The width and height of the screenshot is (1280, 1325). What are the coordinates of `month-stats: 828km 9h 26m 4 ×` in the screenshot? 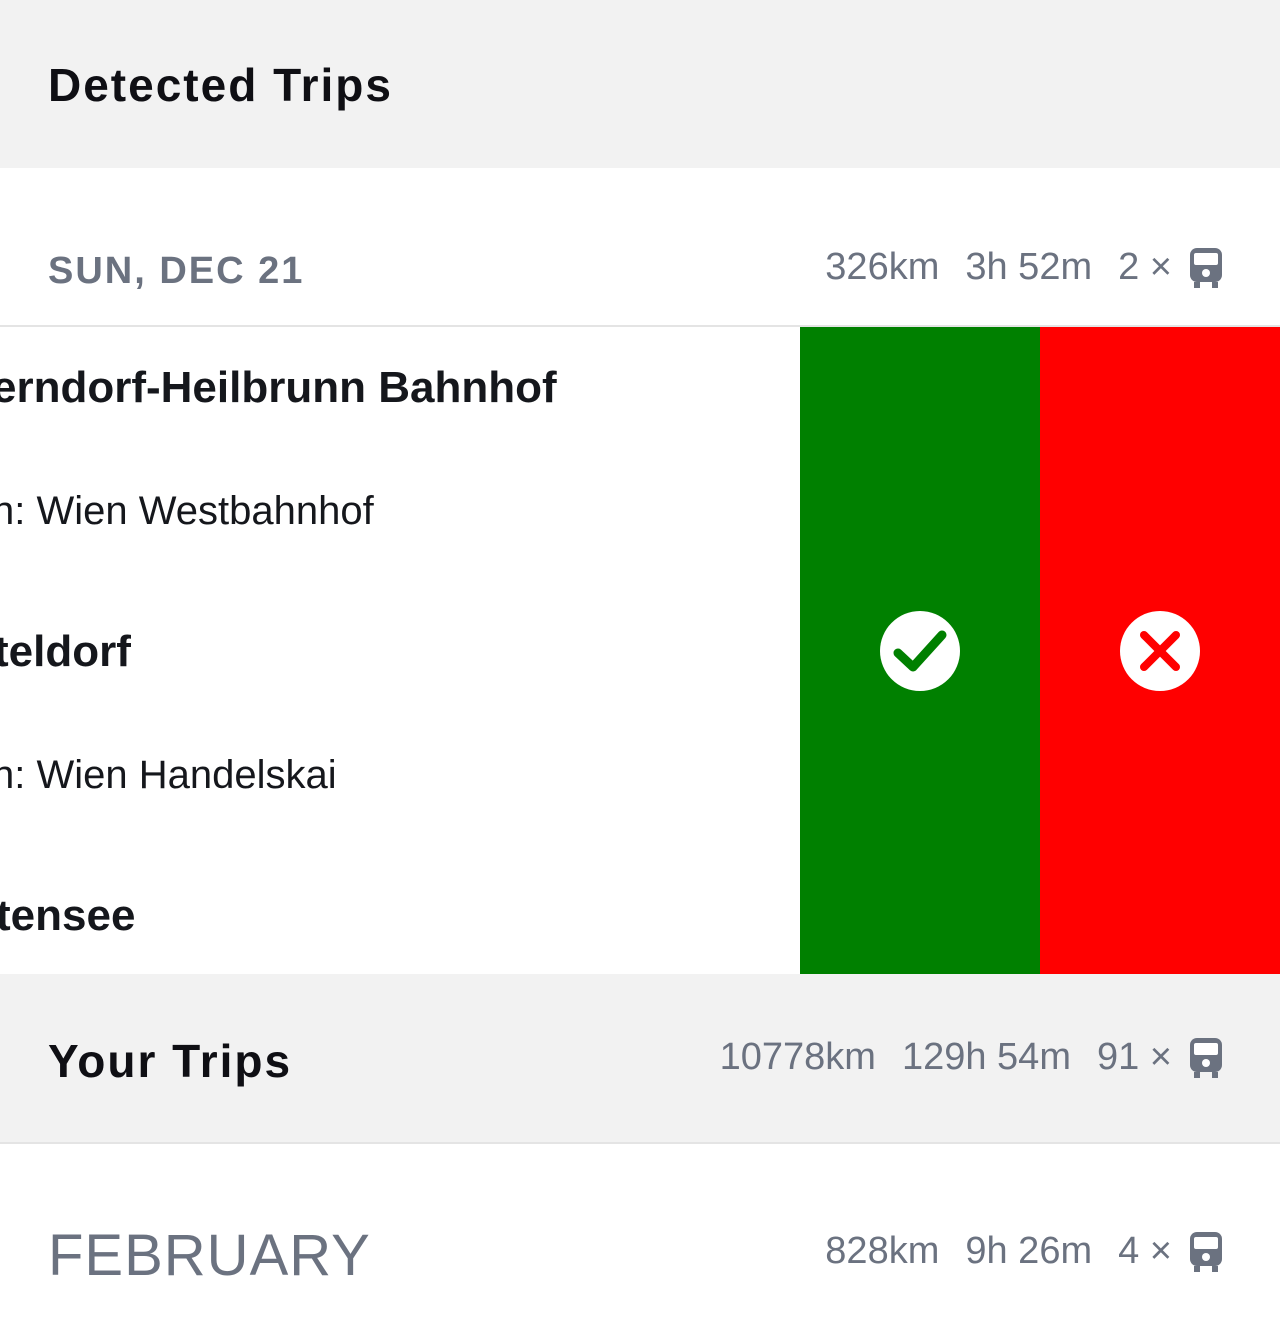 It's located at (1024, 1251).